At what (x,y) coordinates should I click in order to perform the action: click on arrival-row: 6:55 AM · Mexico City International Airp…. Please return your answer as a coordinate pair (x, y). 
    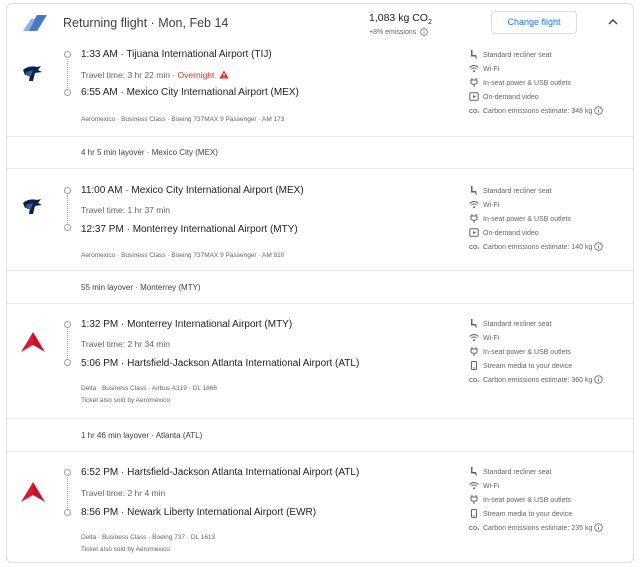
    Looking at the image, I should click on (190, 92).